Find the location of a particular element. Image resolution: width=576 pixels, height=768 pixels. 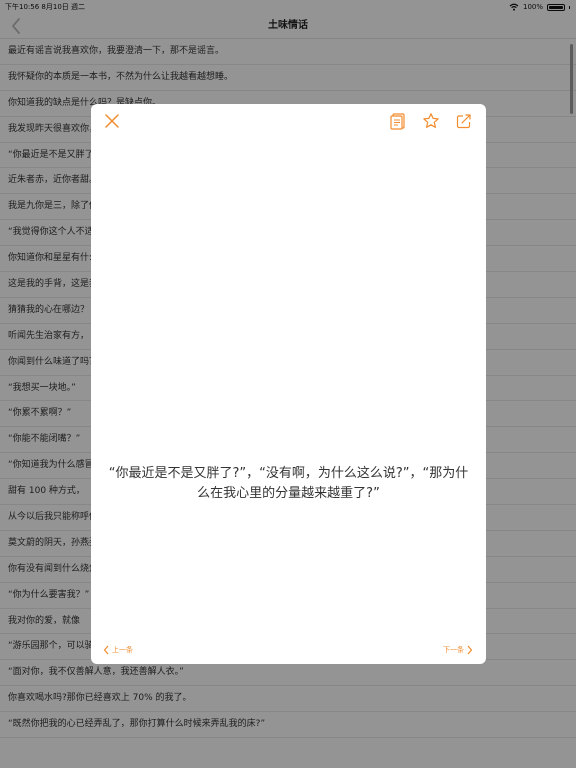

next-button: 下一条 is located at coordinates (458, 650).